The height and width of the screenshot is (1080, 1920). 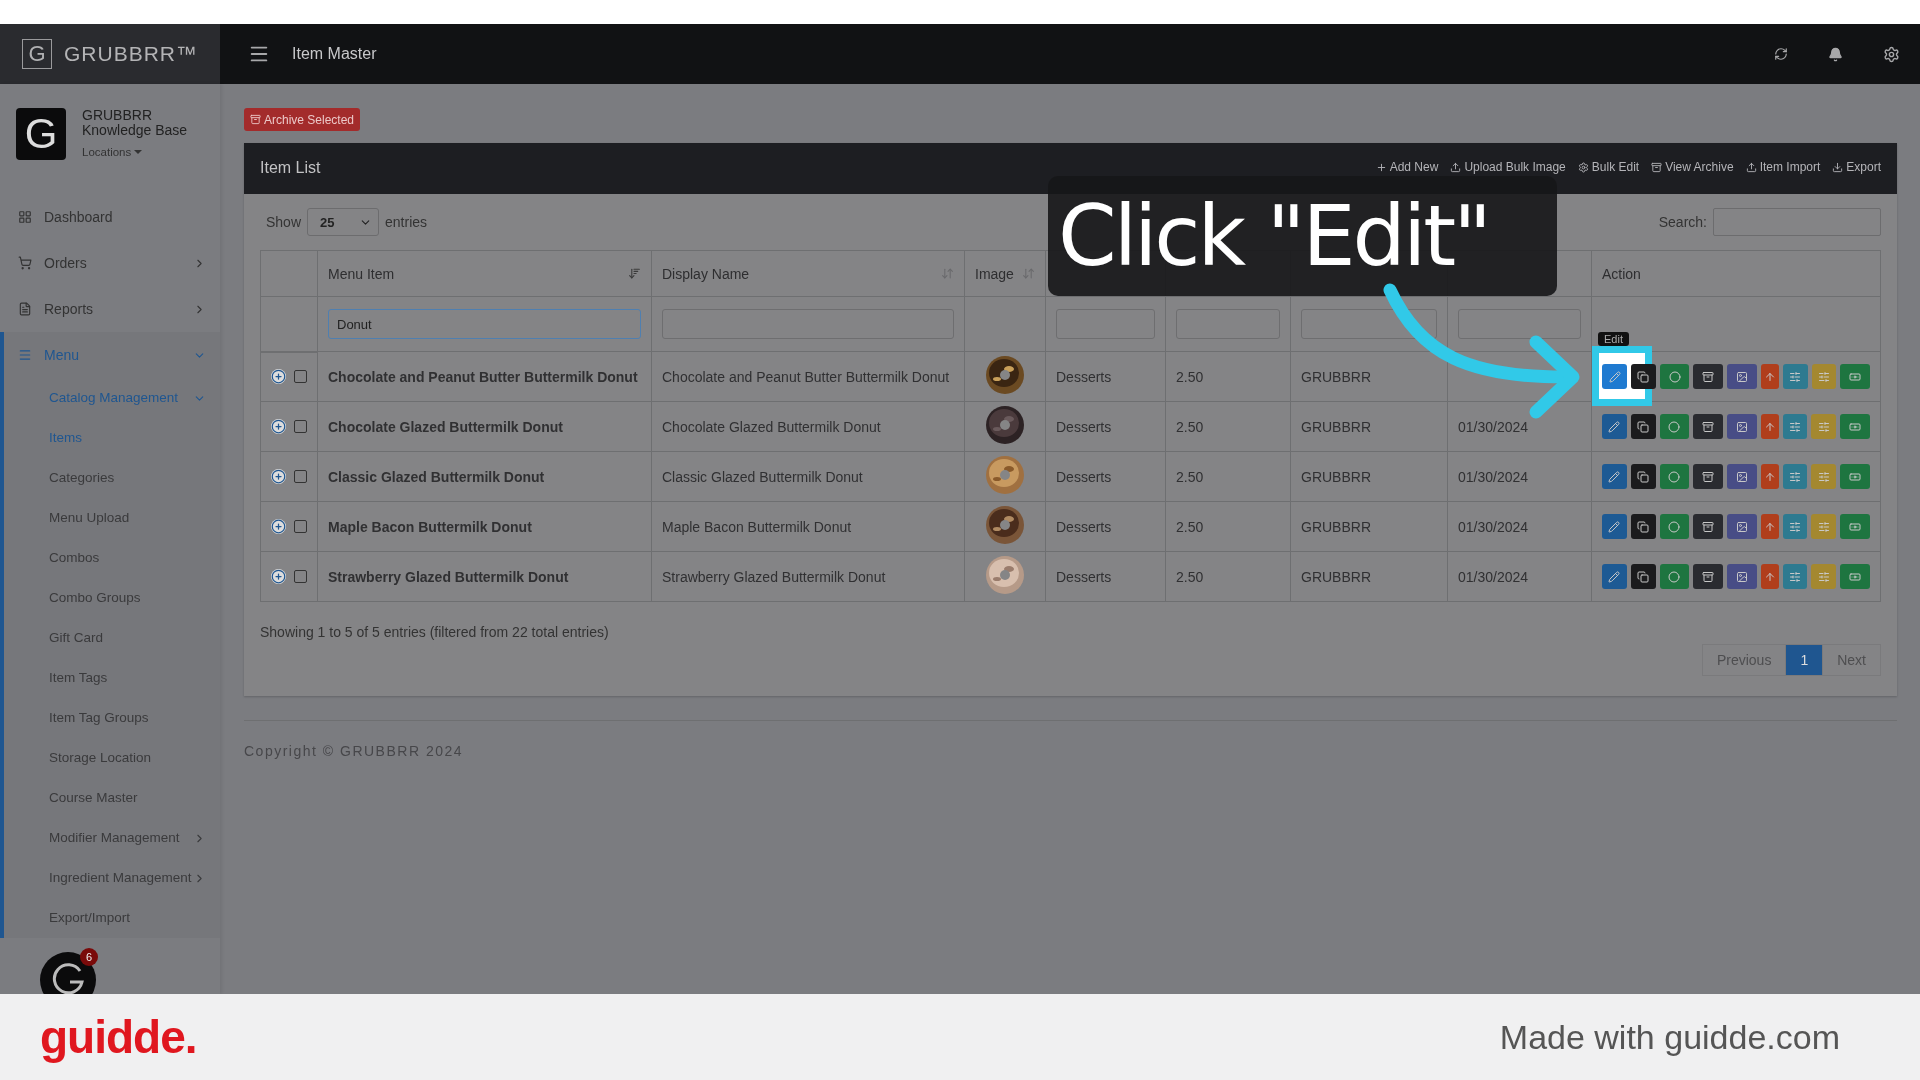 What do you see at coordinates (112, 878) in the screenshot?
I see `nav-item: Ingredient Management` at bounding box center [112, 878].